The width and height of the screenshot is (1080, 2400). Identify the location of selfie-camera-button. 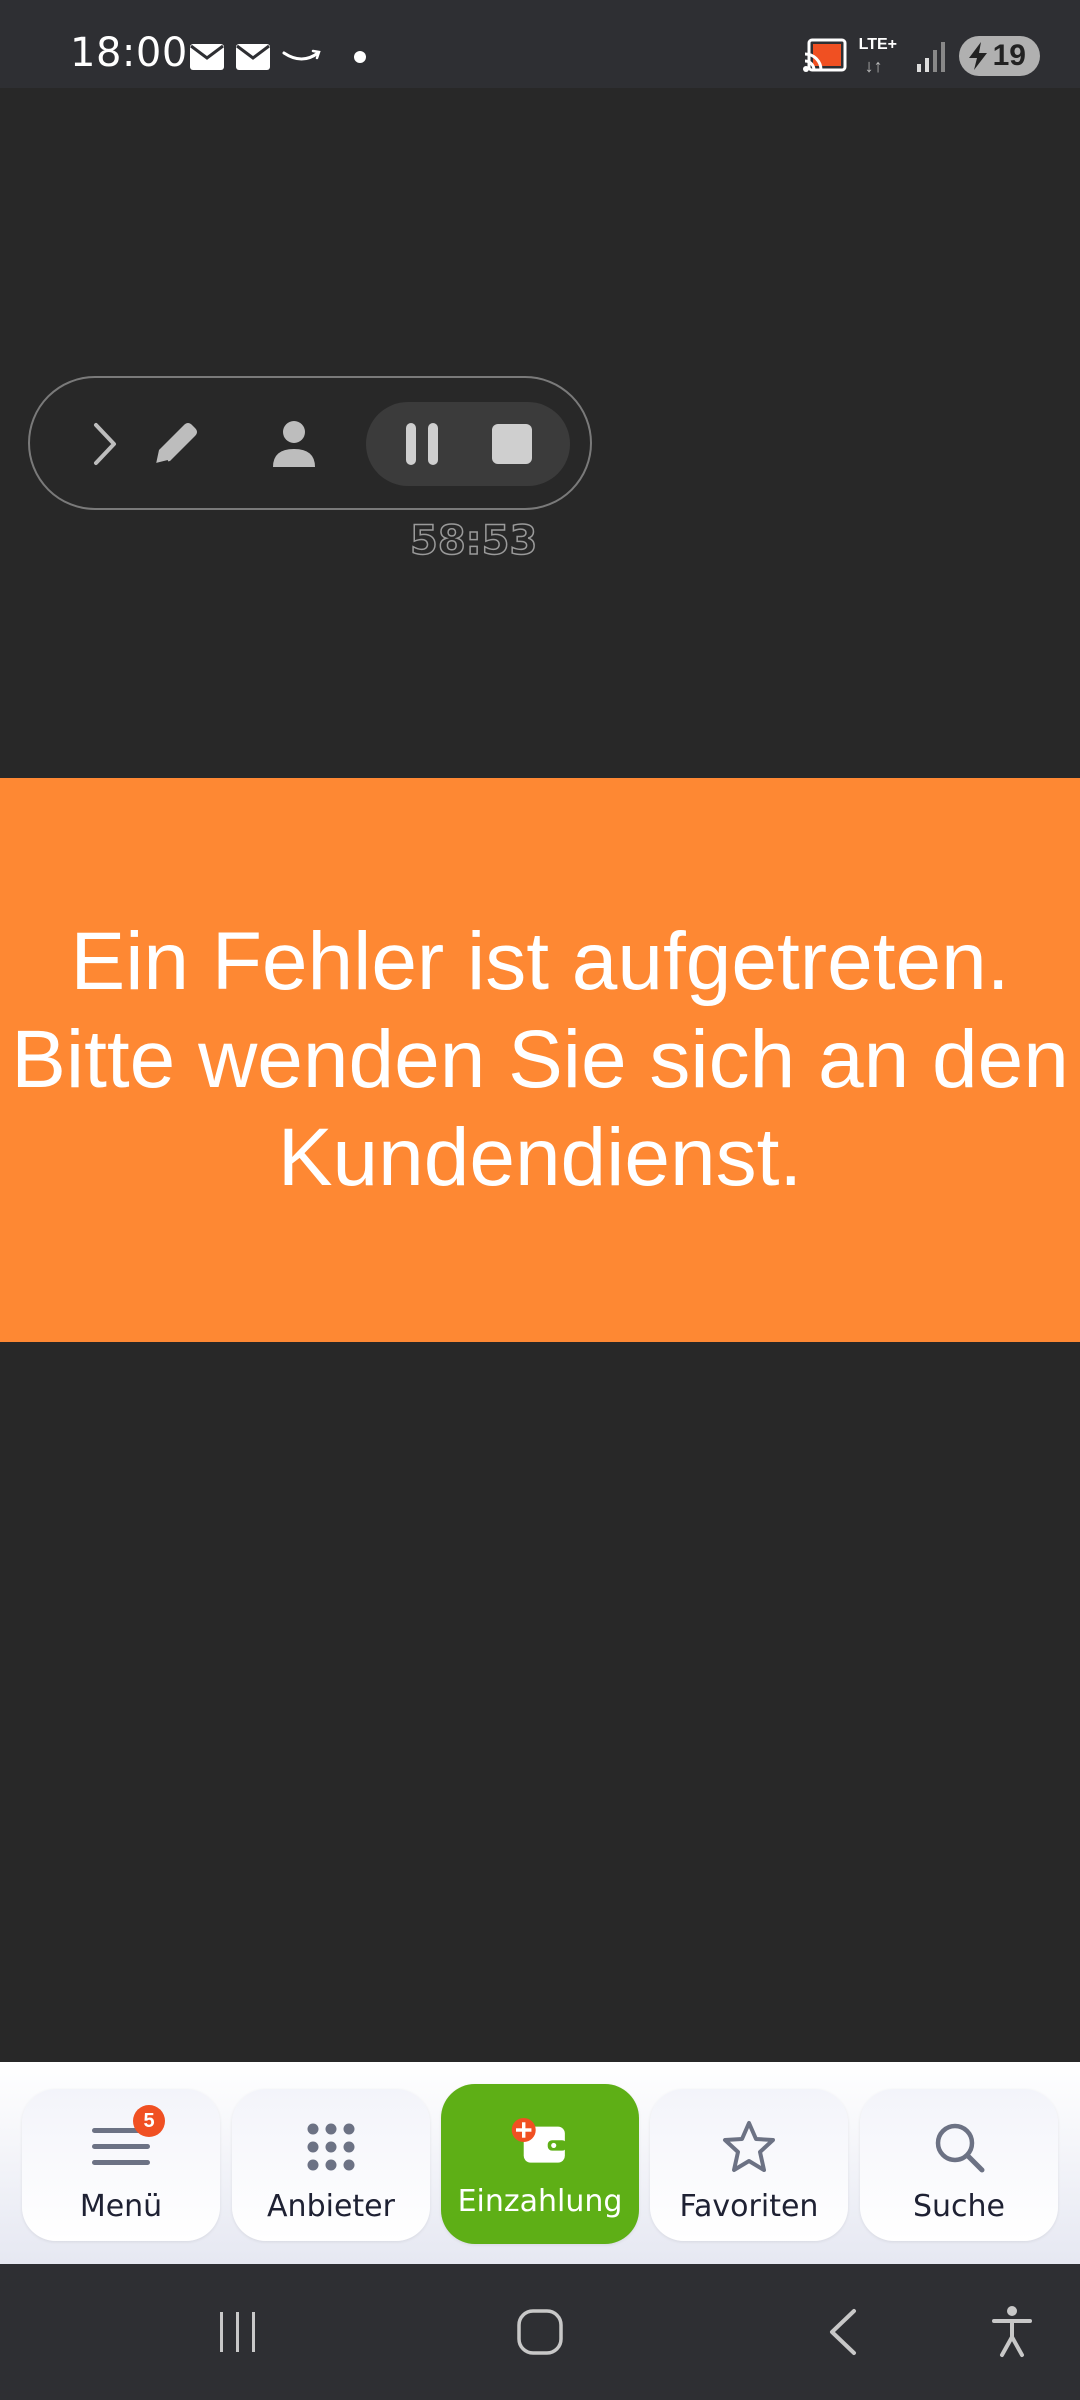
(294, 444).